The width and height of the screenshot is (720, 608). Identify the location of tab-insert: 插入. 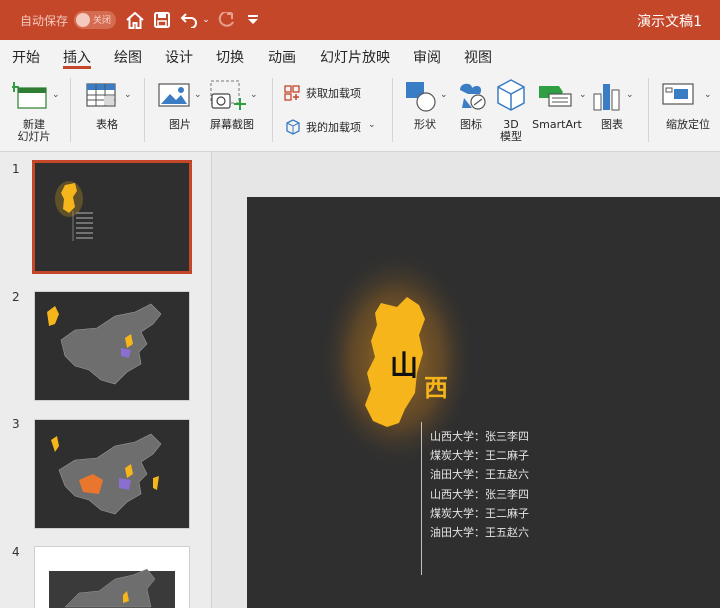
(77, 57).